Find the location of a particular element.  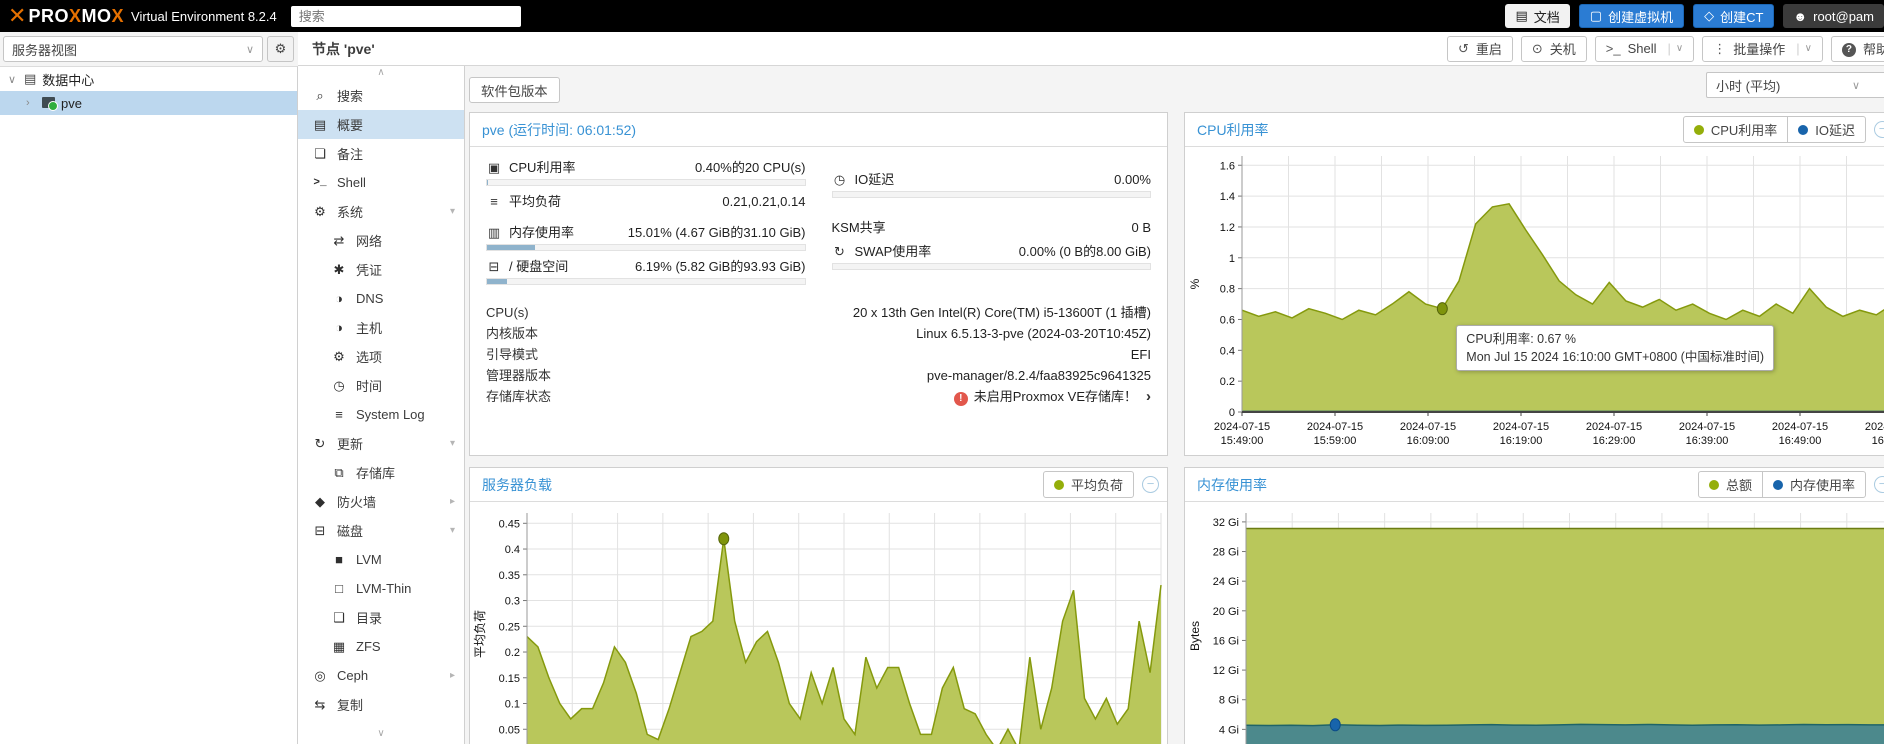

sidebar-item-dns: ◑ DNS is located at coordinates (381, 298).